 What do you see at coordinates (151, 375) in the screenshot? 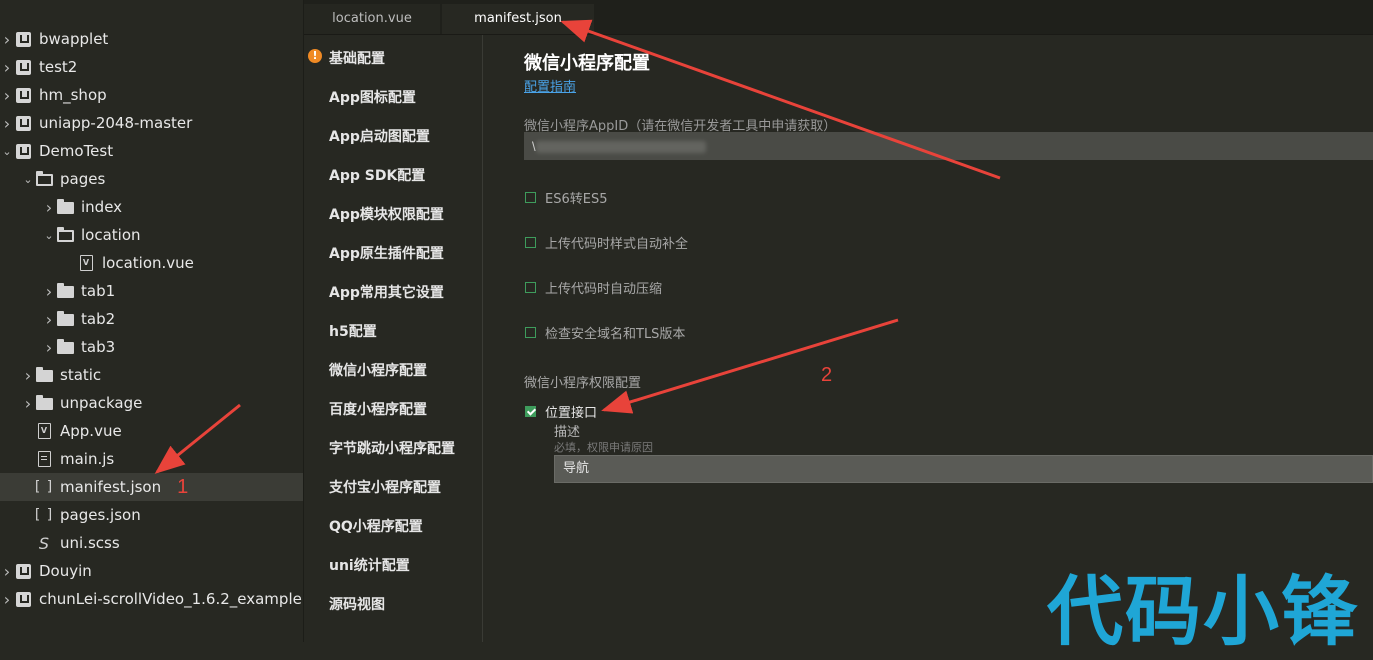
I see `tree-item: › static` at bounding box center [151, 375].